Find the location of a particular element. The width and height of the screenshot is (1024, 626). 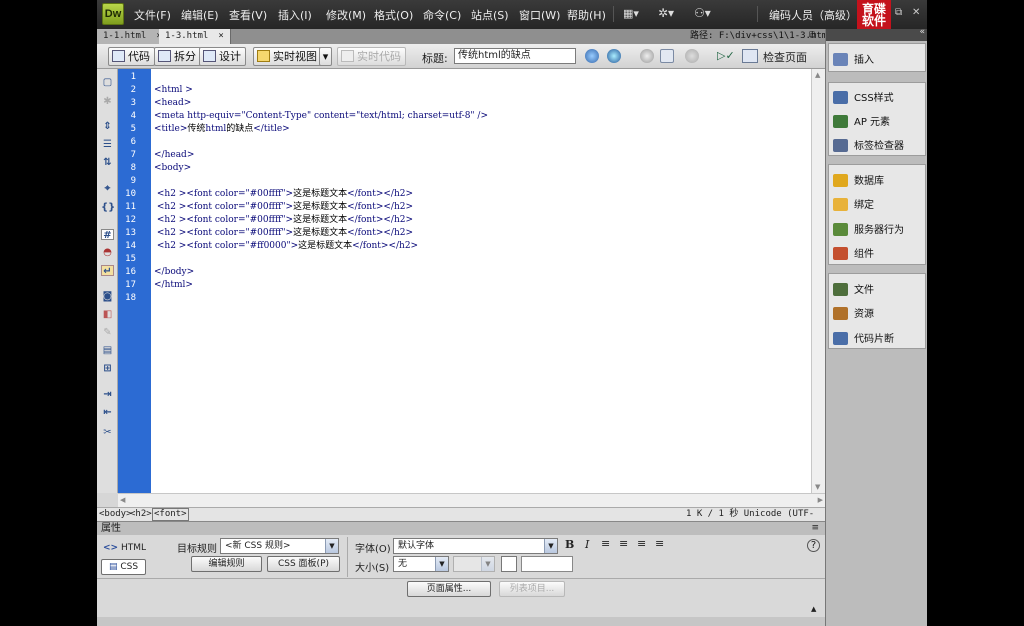

preview-browser-icon is located at coordinates (614, 56).